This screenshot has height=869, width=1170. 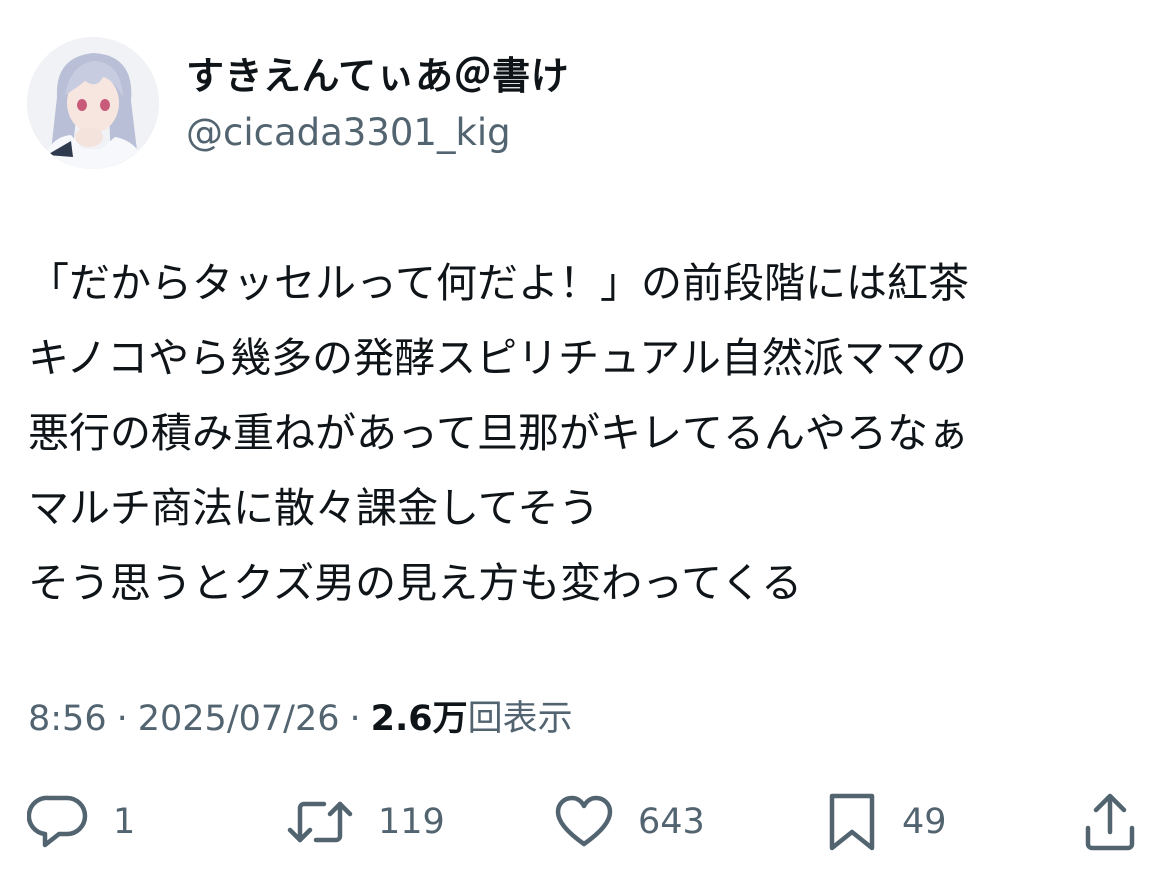 I want to click on tweet-text-line: 悪行の積み重ねがあって旦那がキレてるんやろなぁ, so click(x=498, y=433).